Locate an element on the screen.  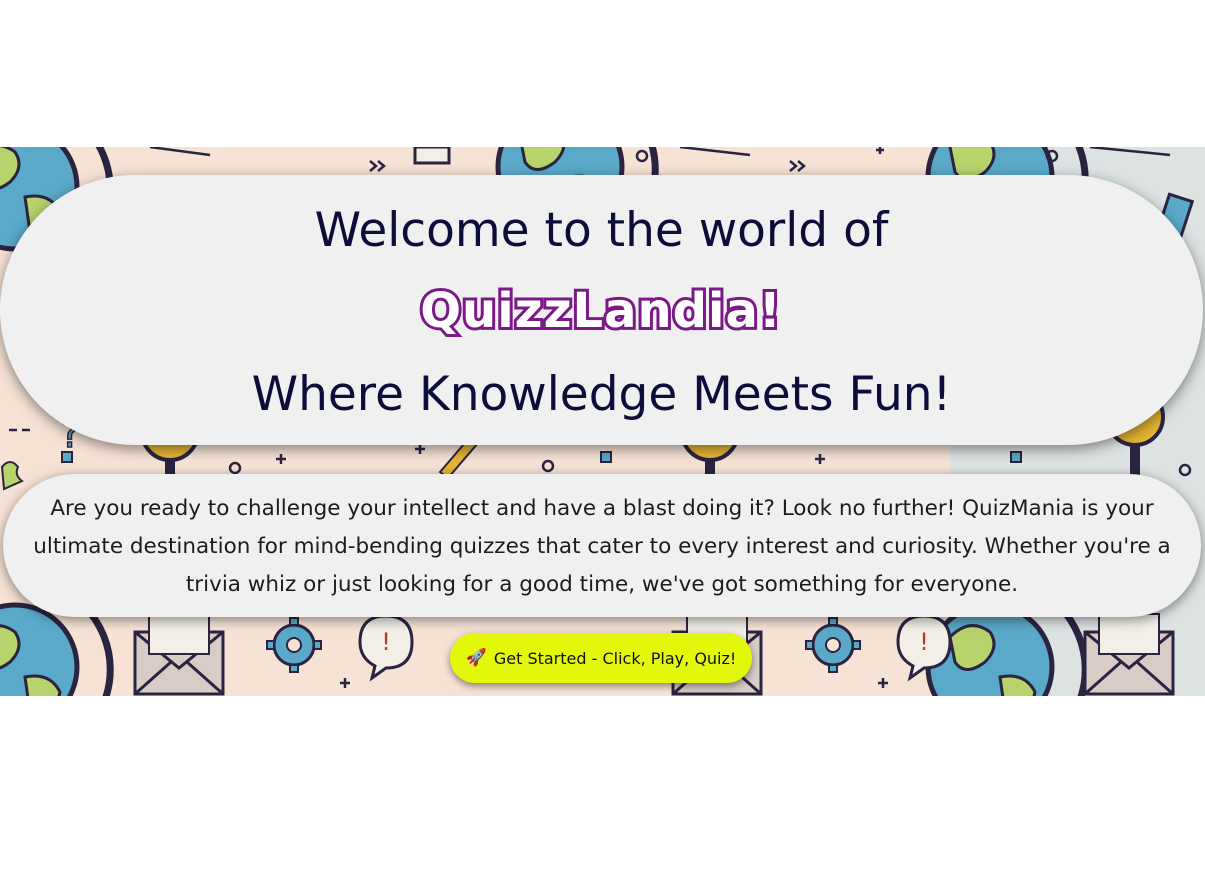
welcome-heading: Welcome to the world of is located at coordinates (601, 230).